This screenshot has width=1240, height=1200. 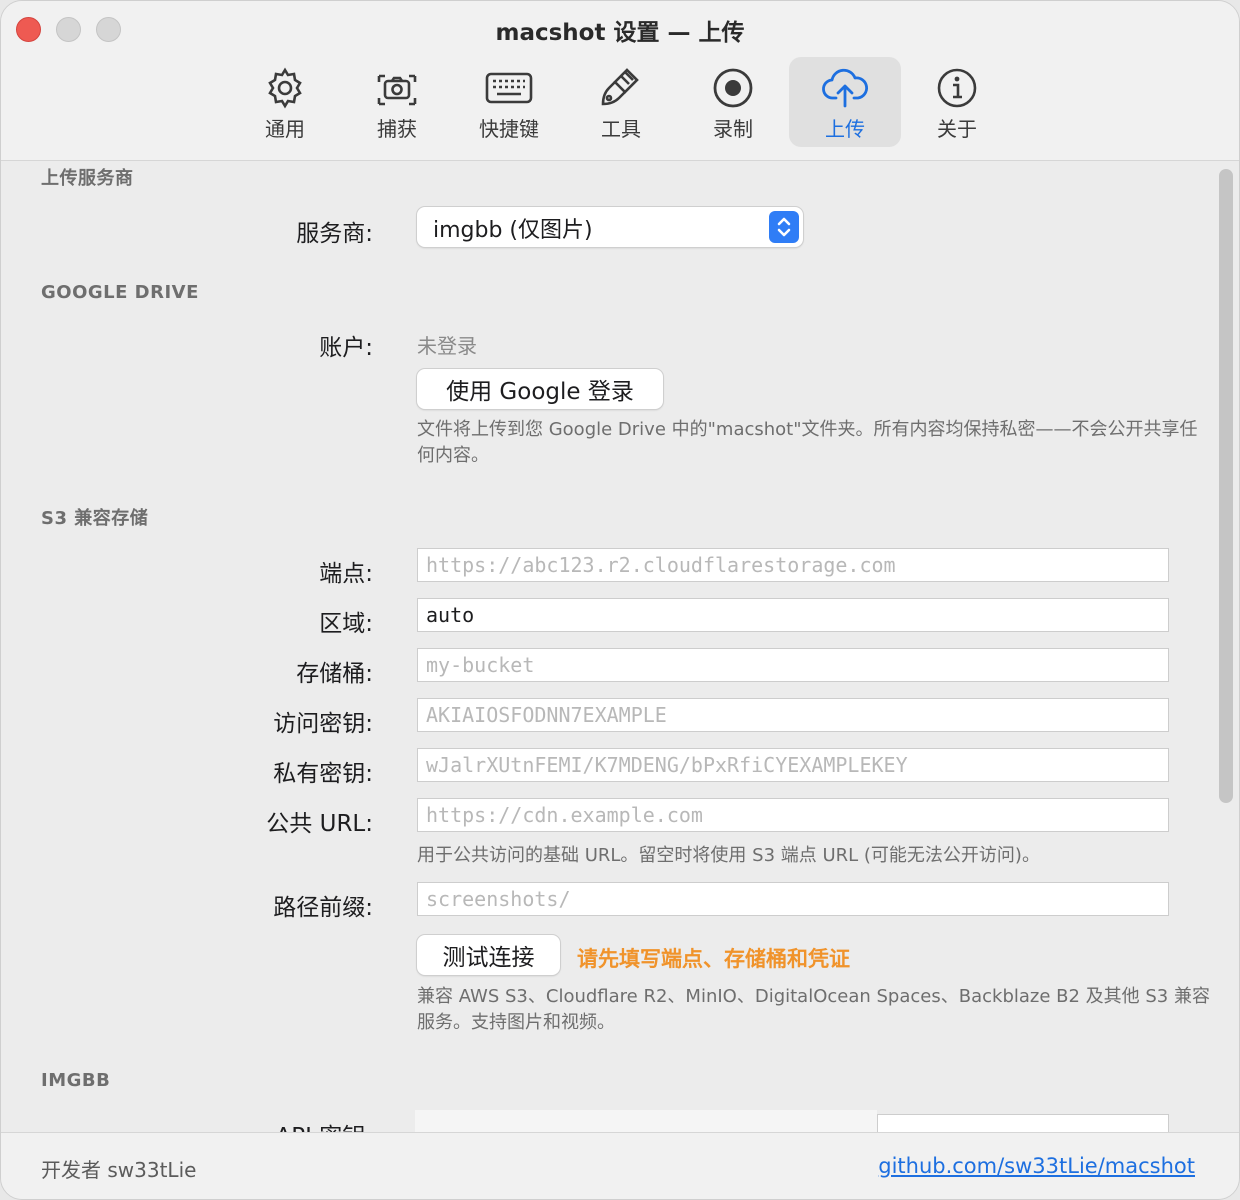 I want to click on access-key-label: 访问密钥:, so click(x=323, y=724).